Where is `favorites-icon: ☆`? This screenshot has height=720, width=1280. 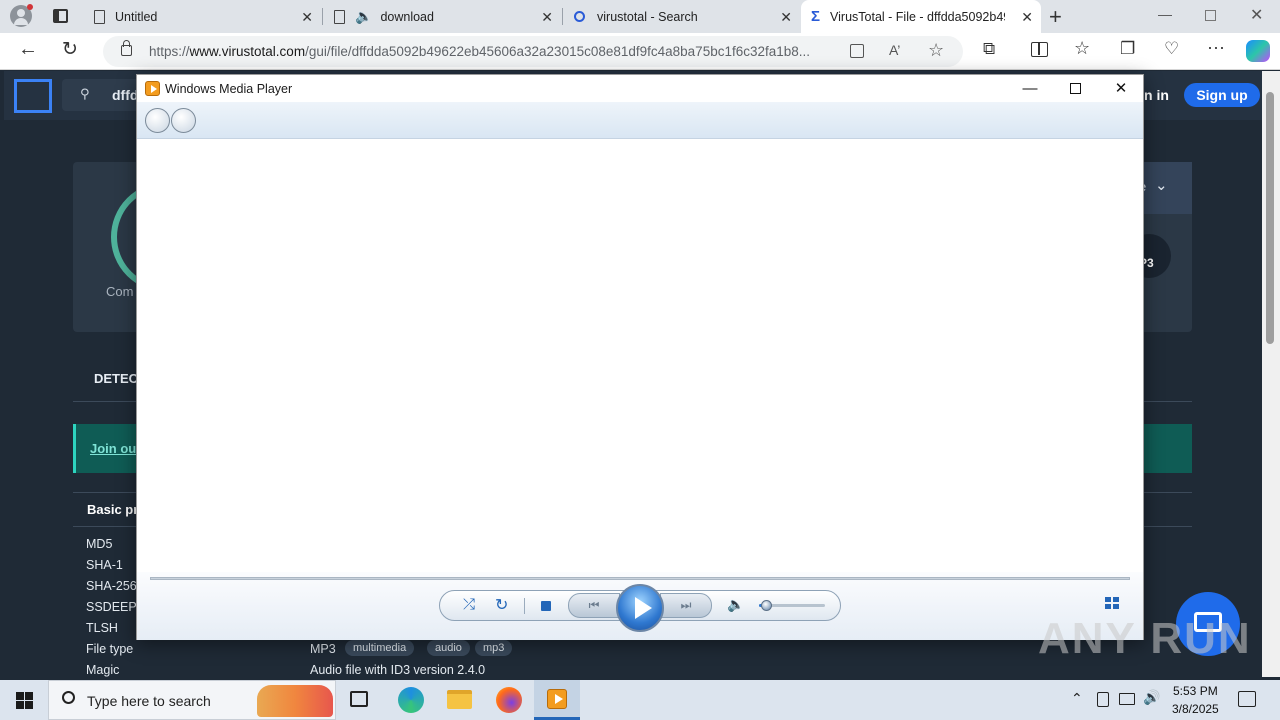
favorites-icon: ☆ is located at coordinates (1082, 48).